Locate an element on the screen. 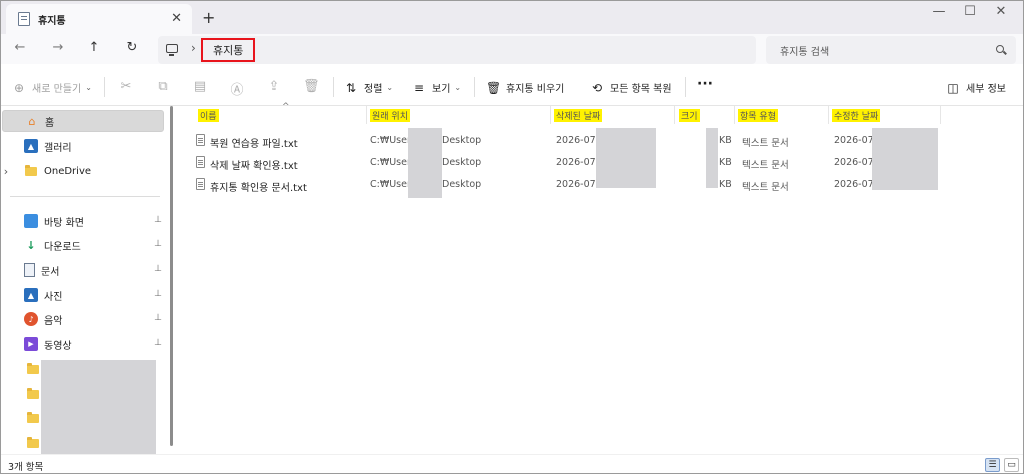  back-button: ← is located at coordinates (20, 47).